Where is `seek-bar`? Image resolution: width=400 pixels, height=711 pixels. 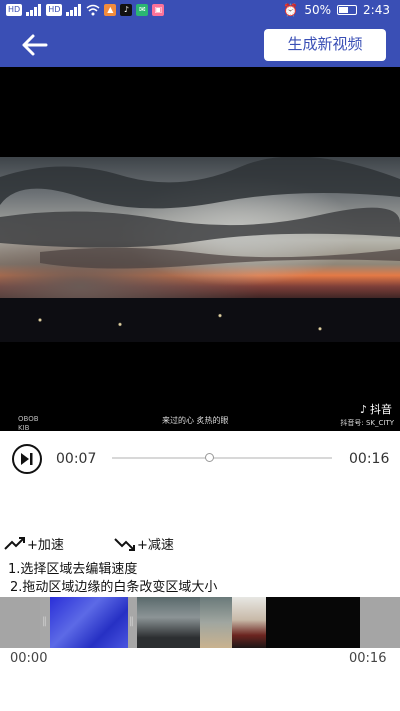
seek-bar is located at coordinates (222, 457).